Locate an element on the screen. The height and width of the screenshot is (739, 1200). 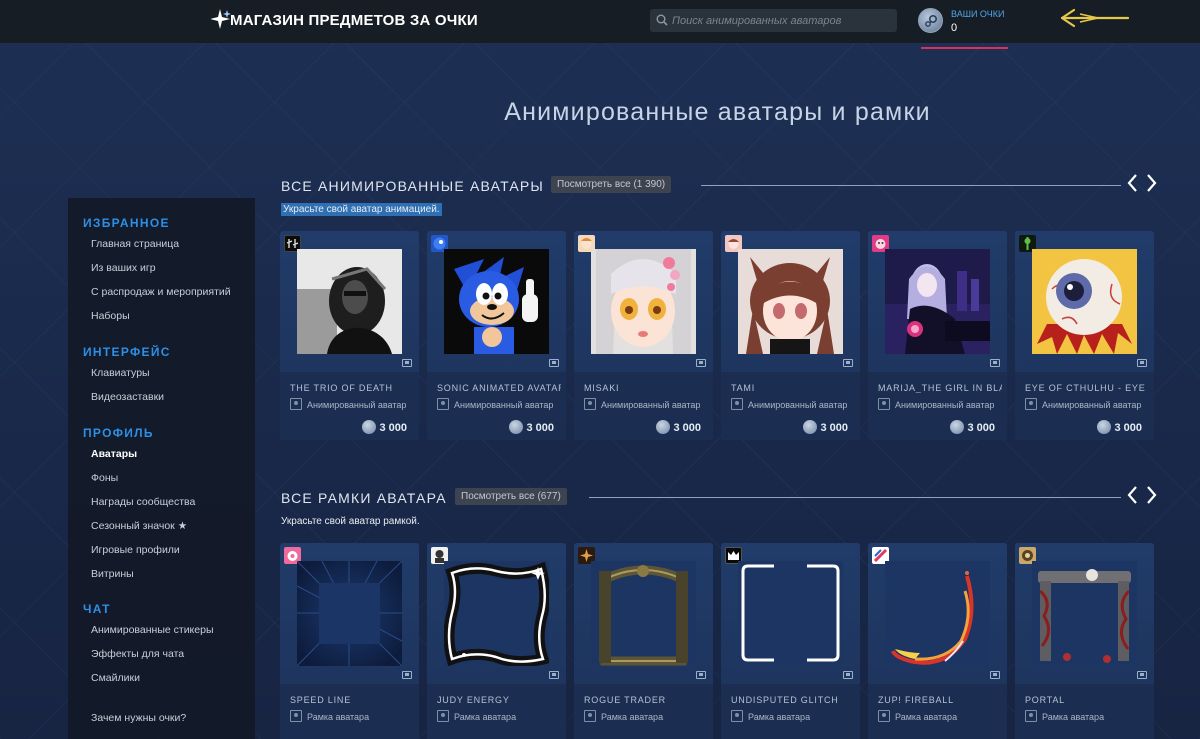
item-name: SPEED LINE is located at coordinates (321, 700).